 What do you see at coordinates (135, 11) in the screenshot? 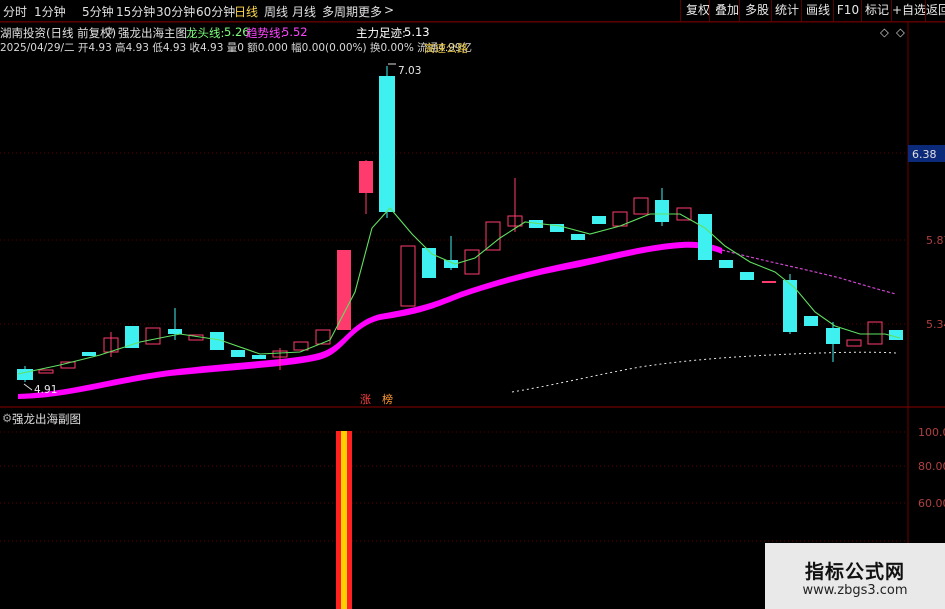
I see `tab-timeframe-15m: 15分钟` at bounding box center [135, 11].